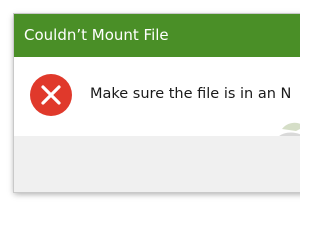 Image resolution: width=320 pixels, height=240 pixels. Describe the element at coordinates (191, 94) in the screenshot. I see `dialog-message: Make sure the file is in an N` at that location.